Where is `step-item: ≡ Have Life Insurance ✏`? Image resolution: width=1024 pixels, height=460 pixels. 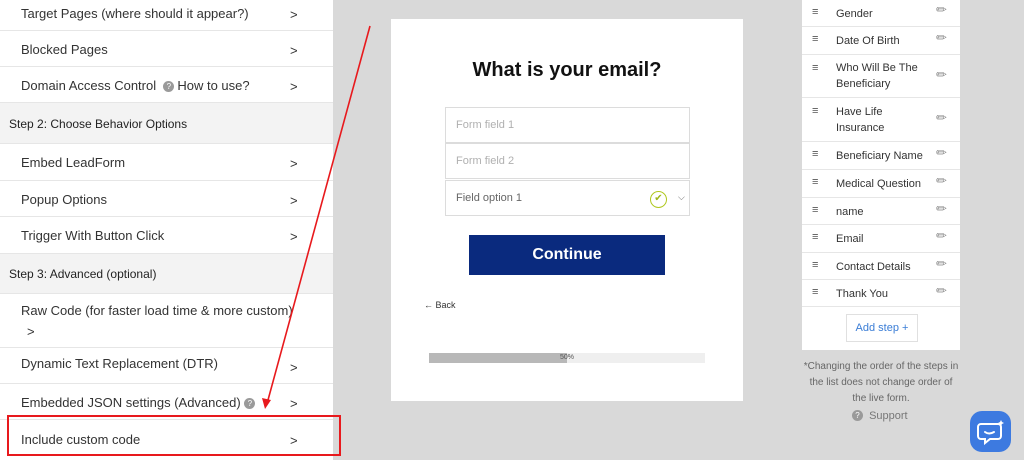
step-item: ≡ Have Life Insurance ✏ is located at coordinates (881, 120).